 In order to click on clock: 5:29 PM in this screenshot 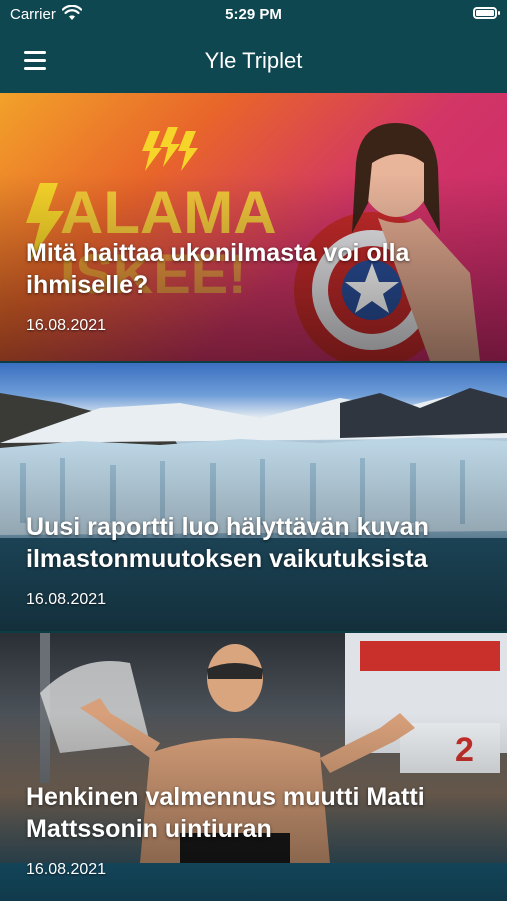, I will do `click(253, 14)`.